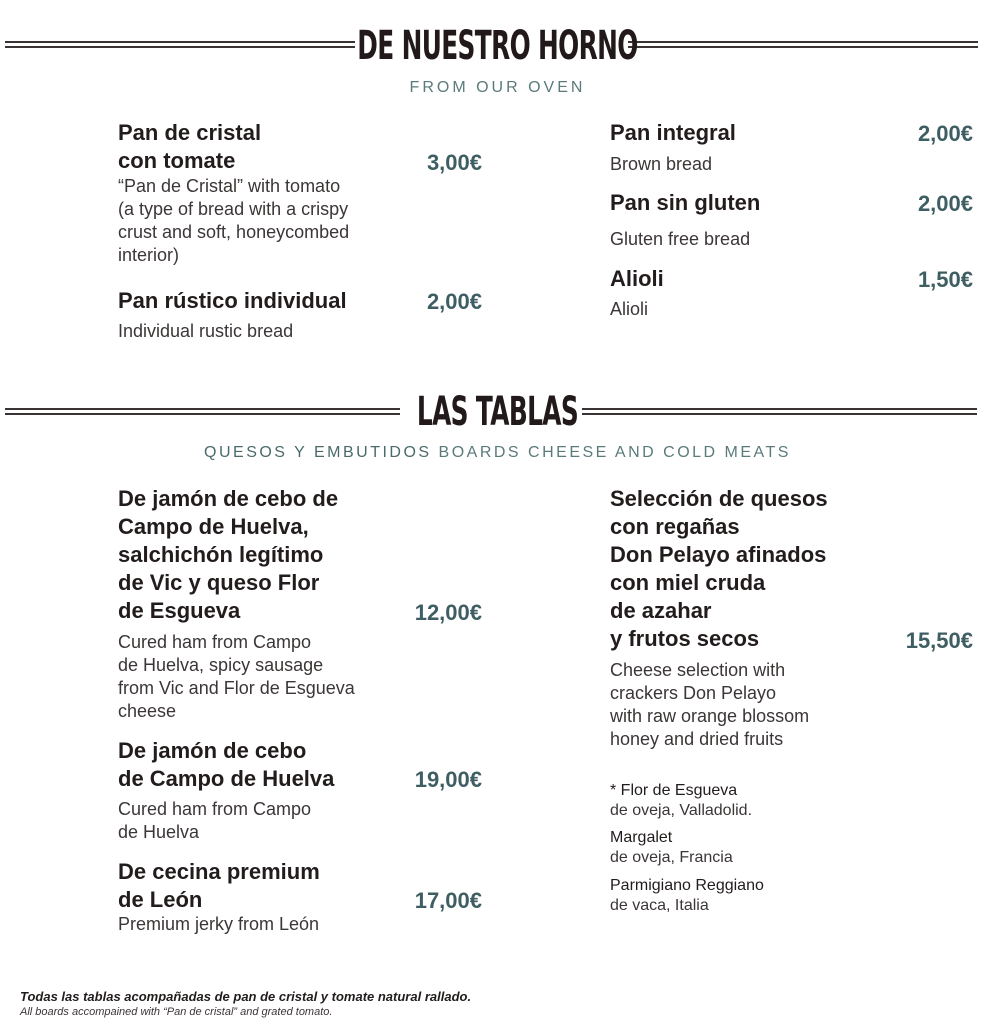 This screenshot has width=995, height=1024. I want to click on subtitle-spanish: QUESOS Y EMBUTIDOS, so click(318, 452).